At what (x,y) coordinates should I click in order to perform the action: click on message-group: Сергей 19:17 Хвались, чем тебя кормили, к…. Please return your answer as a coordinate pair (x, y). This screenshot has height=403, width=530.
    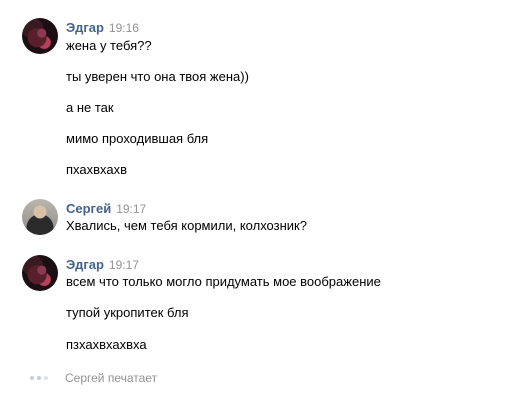
    Looking at the image, I should click on (265, 219).